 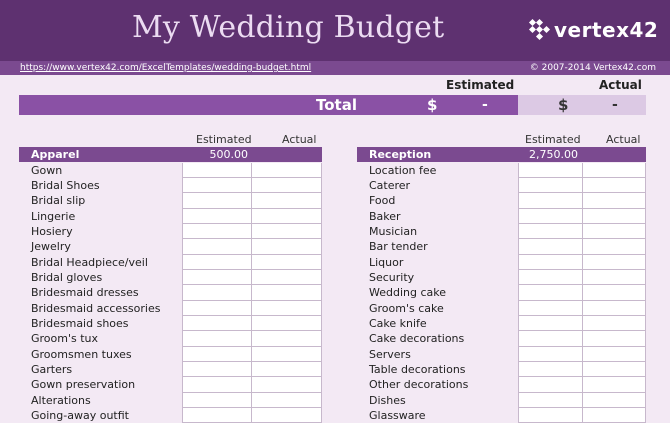 What do you see at coordinates (336, 105) in the screenshot?
I see `total-label: Total` at bounding box center [336, 105].